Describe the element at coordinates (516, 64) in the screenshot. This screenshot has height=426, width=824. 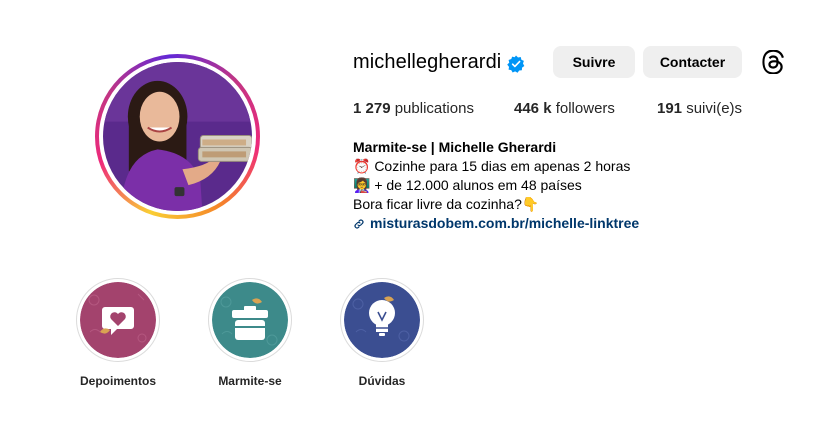
I see `verified-badge-icon` at that location.